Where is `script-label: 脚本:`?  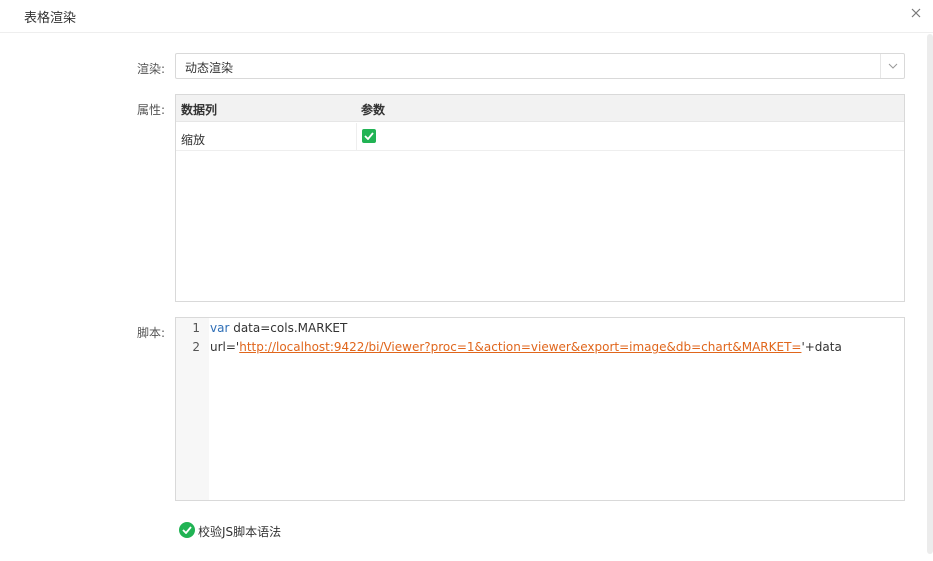
script-label: 脚本: is located at coordinates (151, 333).